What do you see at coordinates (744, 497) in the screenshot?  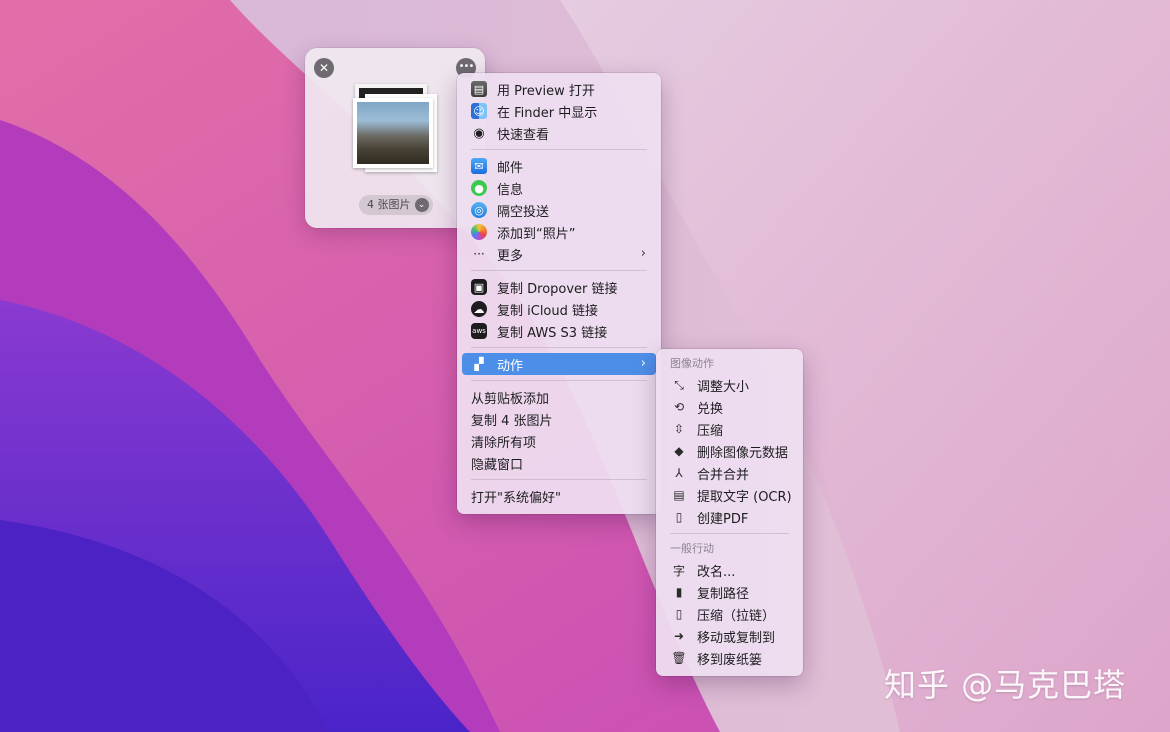 I see `menu-item-label: 提取文字 (OCR)` at bounding box center [744, 497].